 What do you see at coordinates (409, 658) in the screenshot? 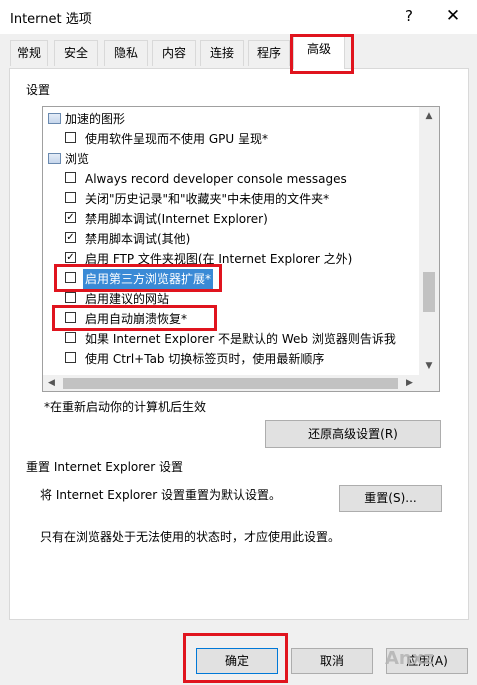
I see `watermark-logo: Anxz` at bounding box center [409, 658].